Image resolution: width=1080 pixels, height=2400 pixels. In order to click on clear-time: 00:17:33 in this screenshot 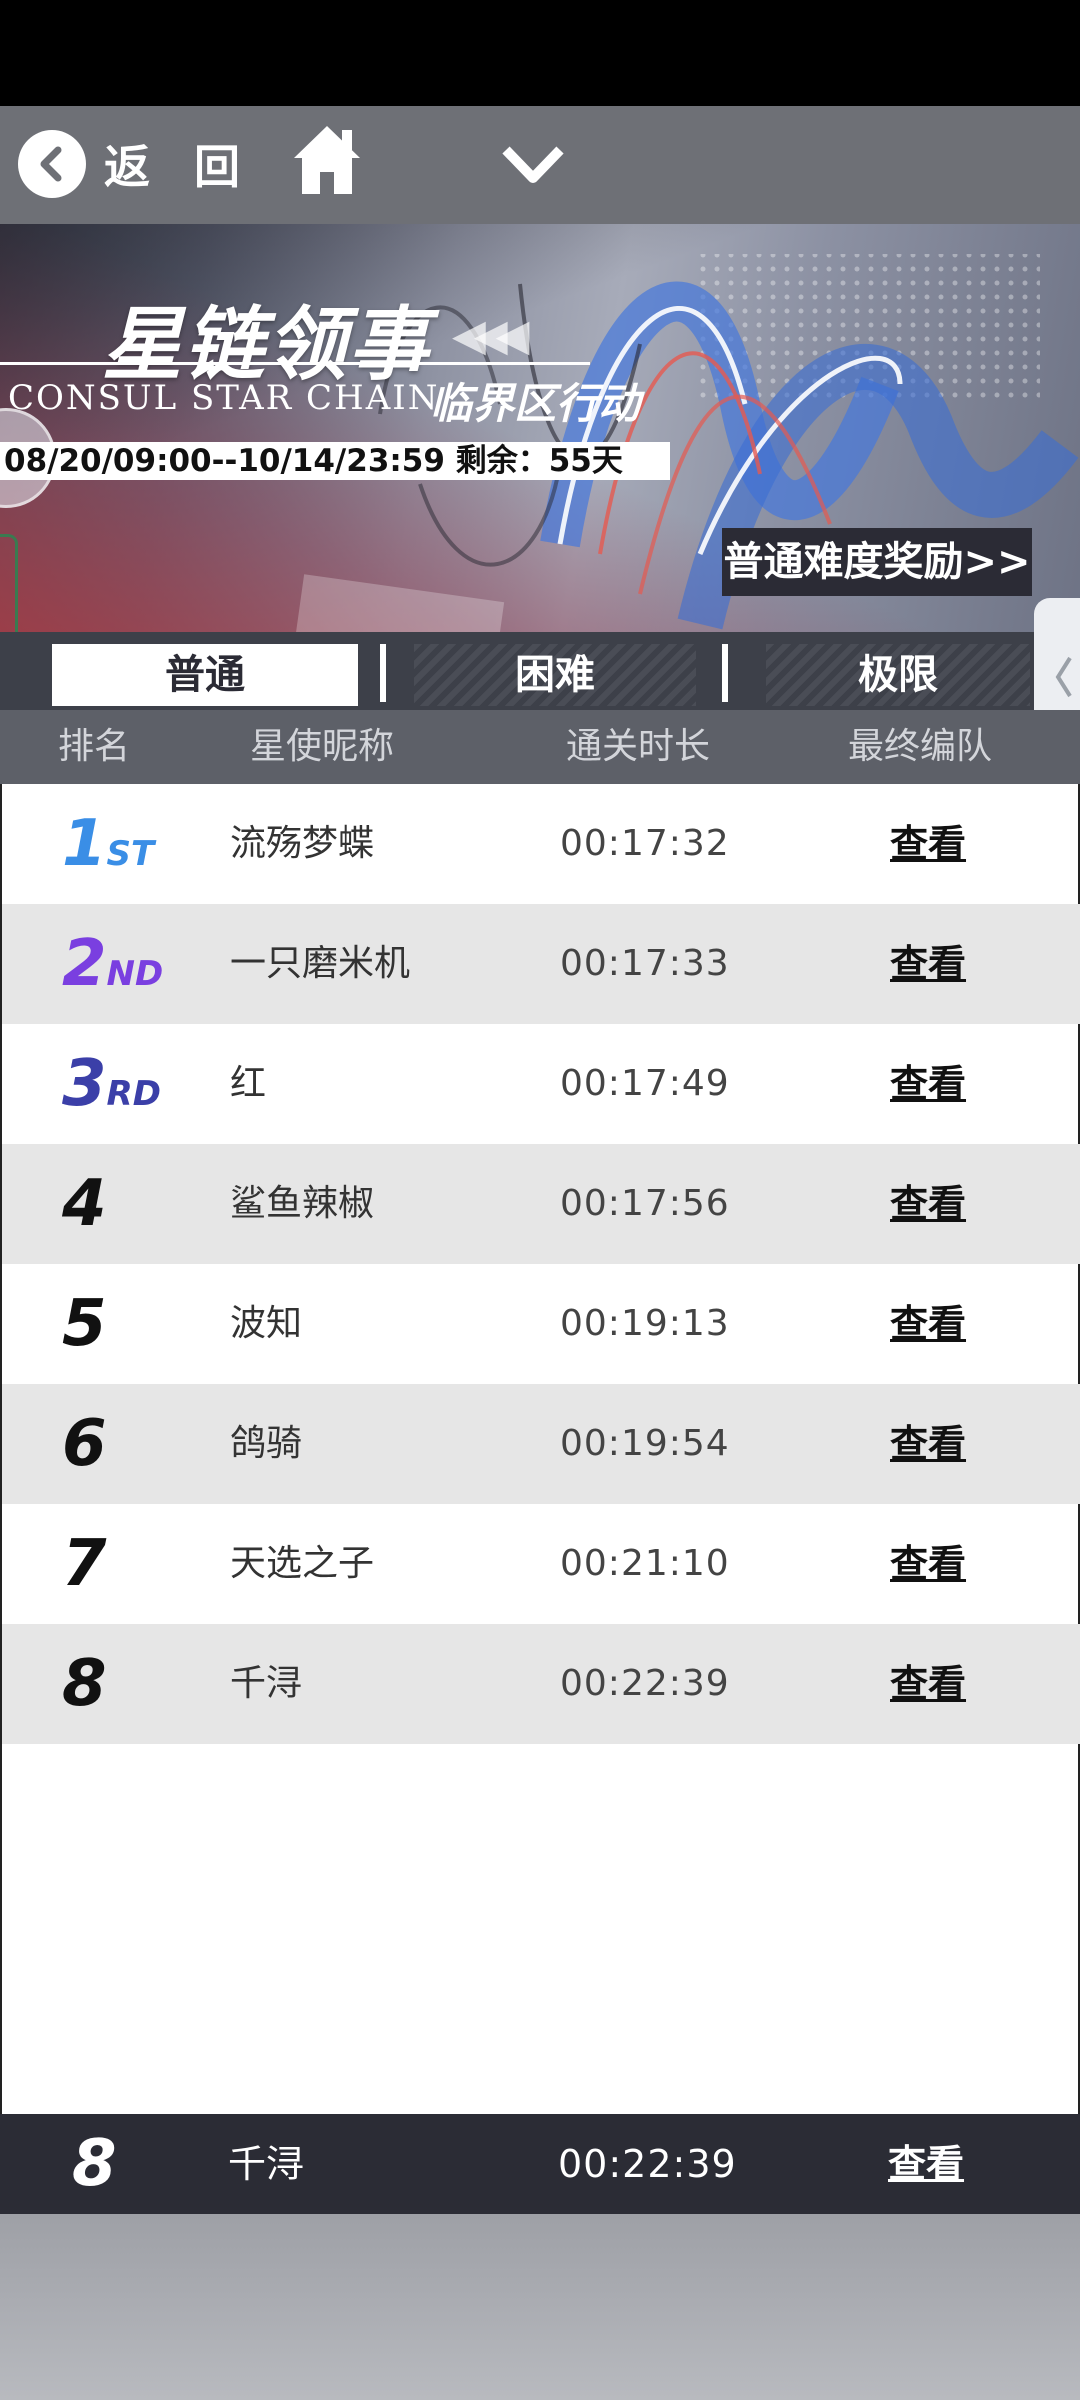, I will do `click(645, 963)`.